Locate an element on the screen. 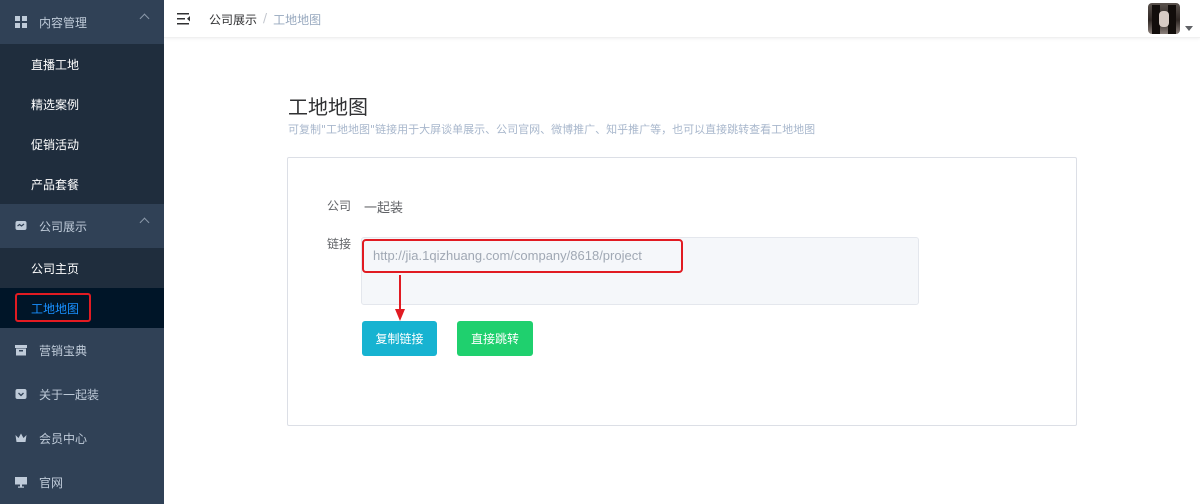 This screenshot has height=504, width=1200. sidebar-item-site-map: 工地地图 is located at coordinates (82, 308).